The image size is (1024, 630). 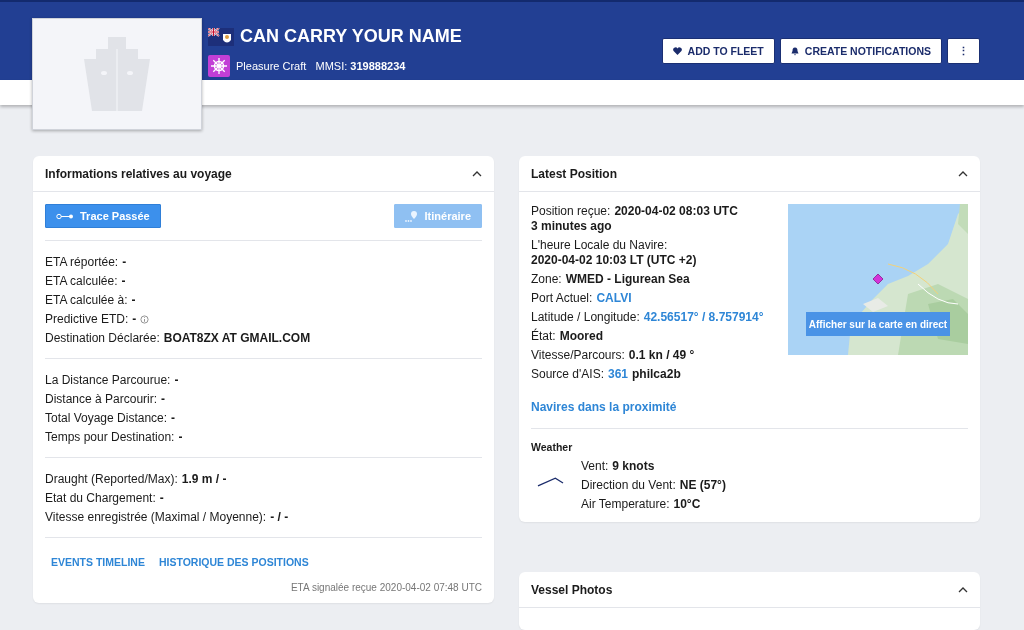 What do you see at coordinates (86, 281) in the screenshot?
I see `info-row-text: ETA calculée: -` at bounding box center [86, 281].